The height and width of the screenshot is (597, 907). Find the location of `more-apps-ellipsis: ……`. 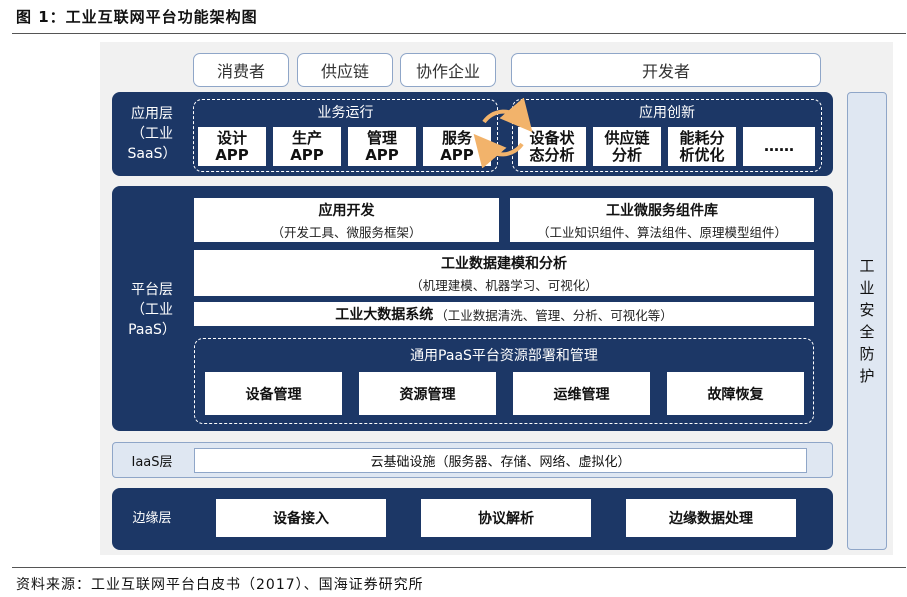

more-apps-ellipsis: …… is located at coordinates (779, 146).